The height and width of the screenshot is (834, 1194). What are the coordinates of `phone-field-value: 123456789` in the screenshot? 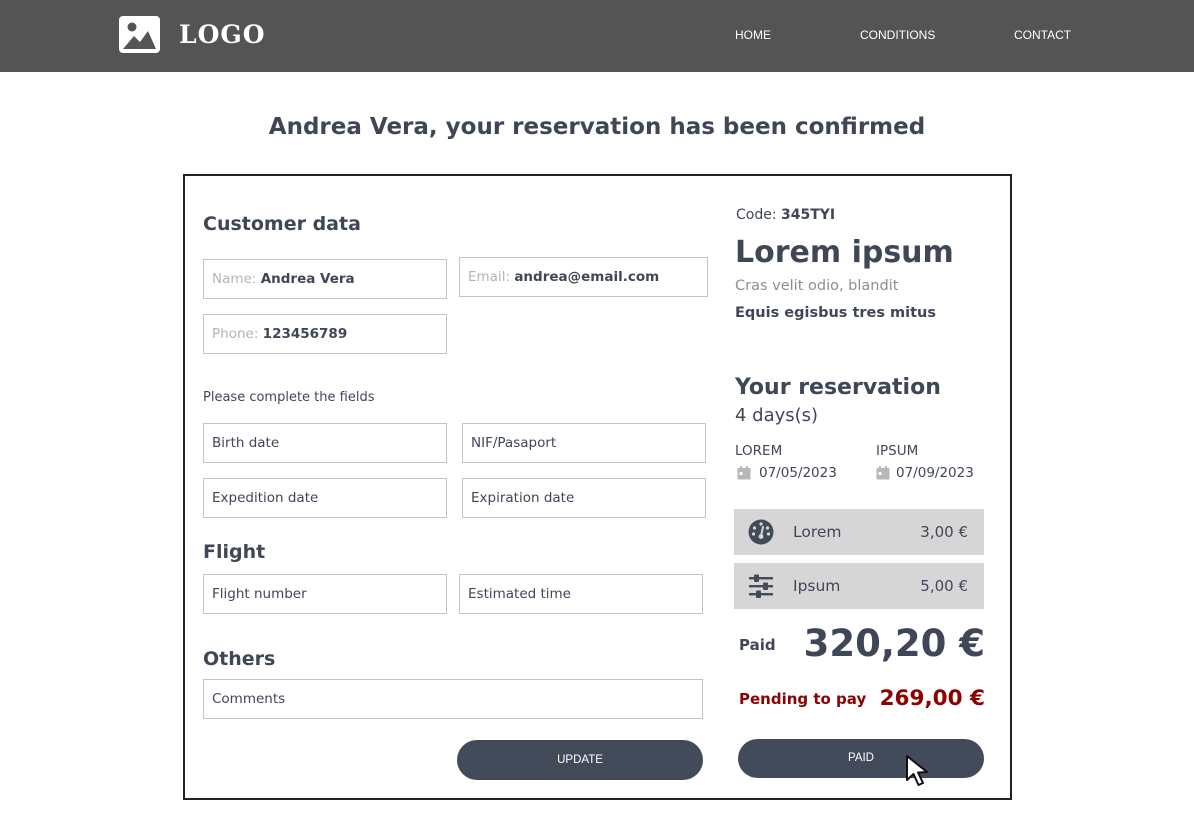 It's located at (305, 334).